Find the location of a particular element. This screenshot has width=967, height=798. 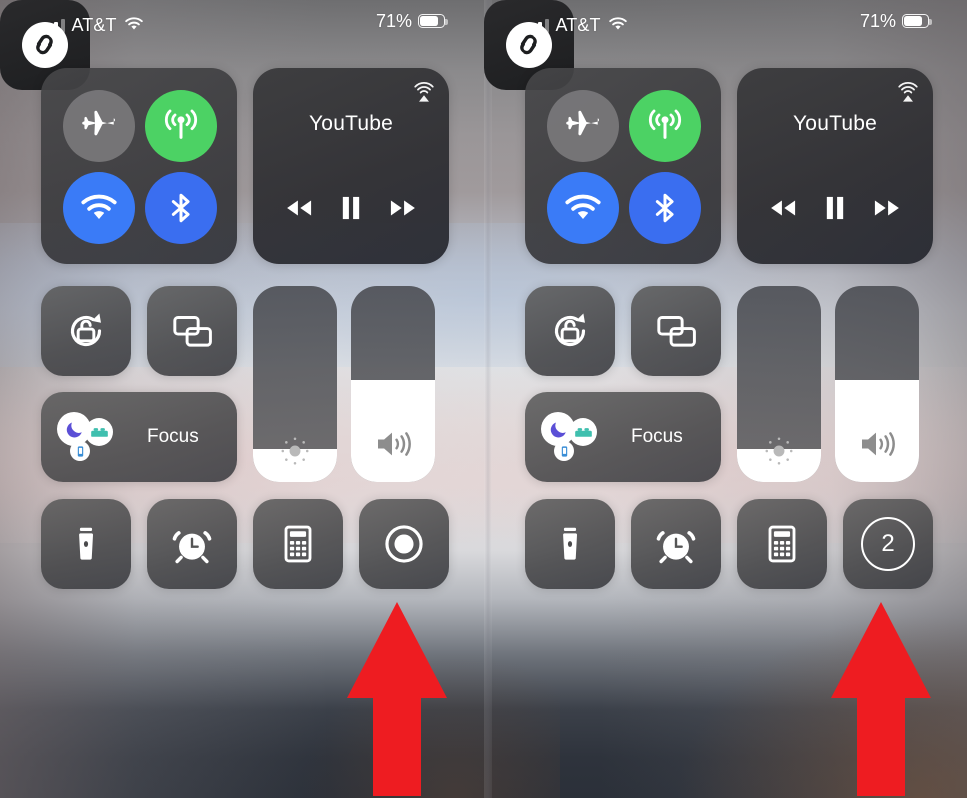

screen-recording-button is located at coordinates (404, 544).